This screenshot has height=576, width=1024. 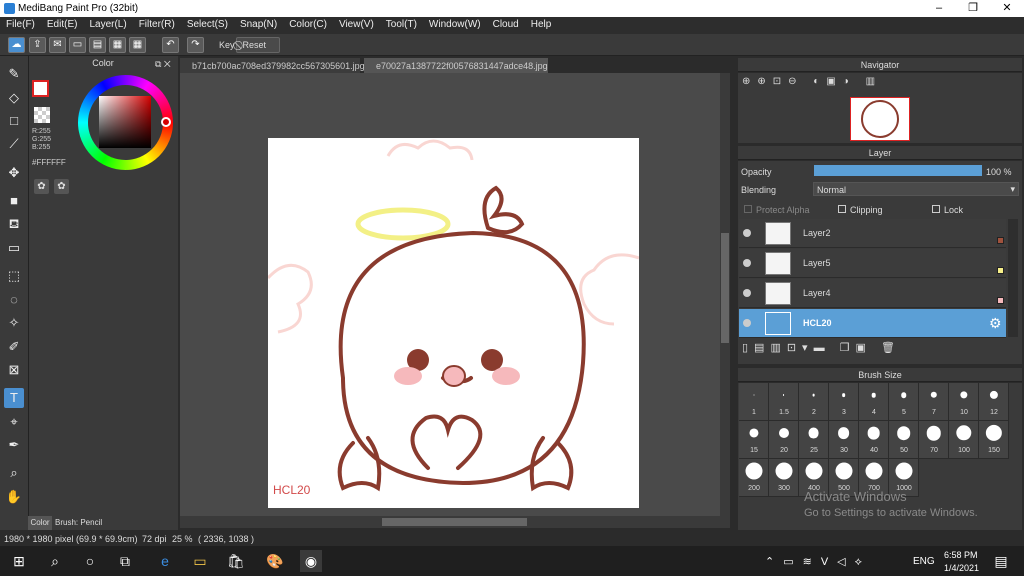 What do you see at coordinates (200, 561) in the screenshot?
I see `file-explorer-icon: ▭` at bounding box center [200, 561].